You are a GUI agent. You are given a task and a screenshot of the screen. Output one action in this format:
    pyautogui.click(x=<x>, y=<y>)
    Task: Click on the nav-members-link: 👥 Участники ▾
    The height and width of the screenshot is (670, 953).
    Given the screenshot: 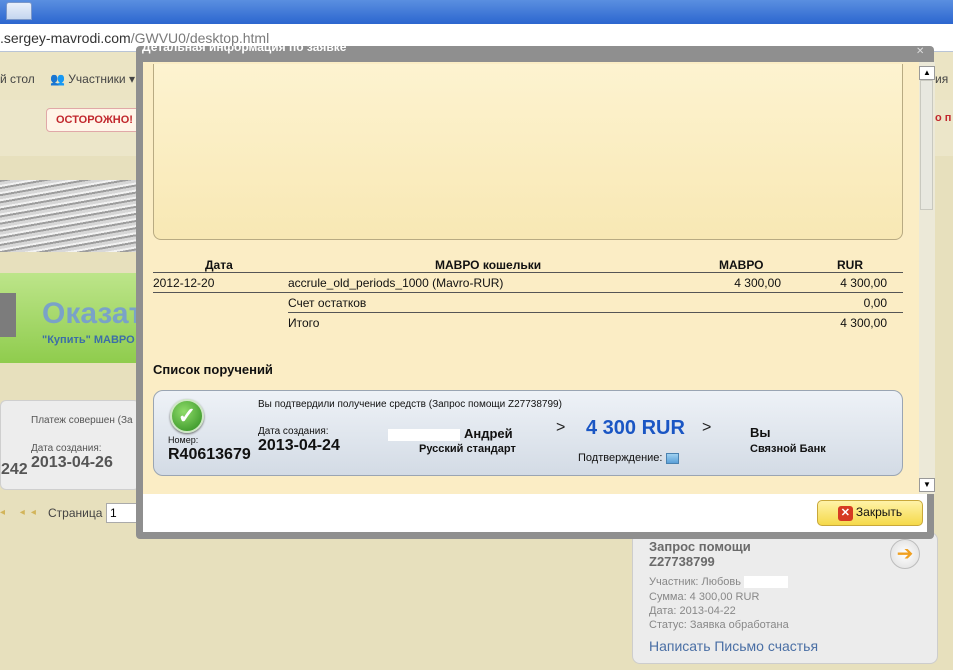 What is the action you would take?
    pyautogui.click(x=92, y=79)
    